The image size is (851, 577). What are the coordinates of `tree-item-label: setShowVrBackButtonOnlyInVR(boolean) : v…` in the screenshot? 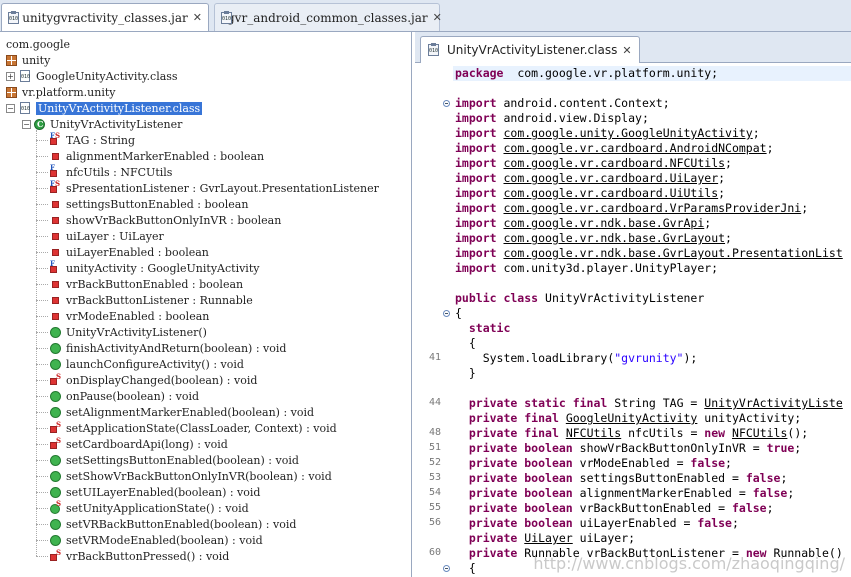 It's located at (199, 476).